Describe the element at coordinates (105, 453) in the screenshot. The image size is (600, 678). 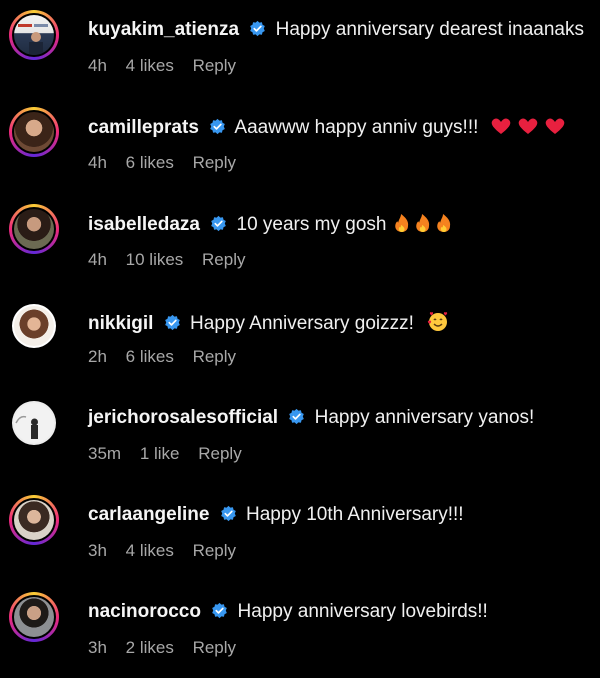
I see `comment-time: 35m` at that location.